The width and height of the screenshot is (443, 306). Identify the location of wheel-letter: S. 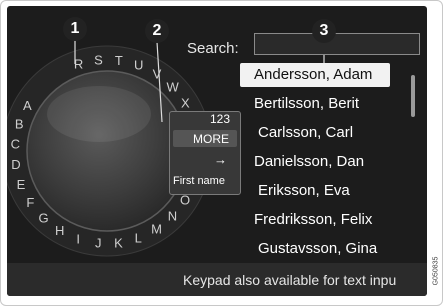
(98, 59).